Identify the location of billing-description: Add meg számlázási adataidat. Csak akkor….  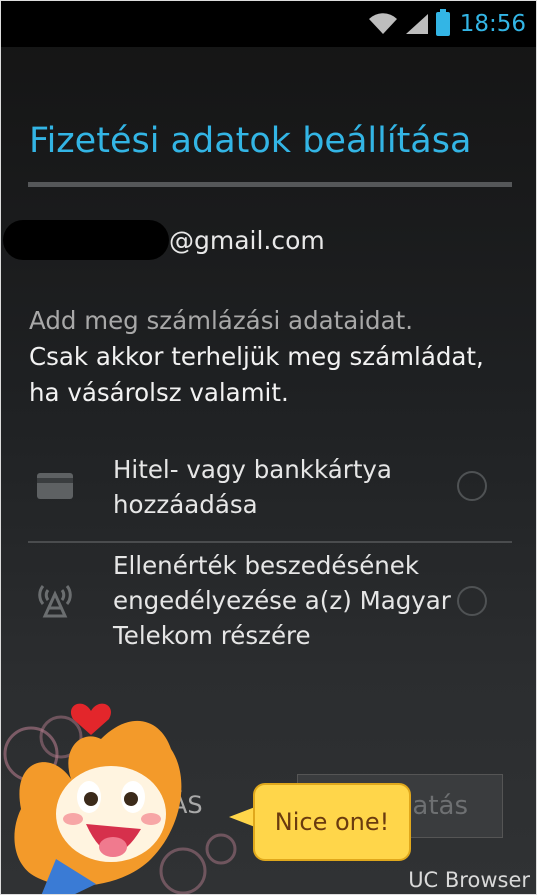
(269, 357).